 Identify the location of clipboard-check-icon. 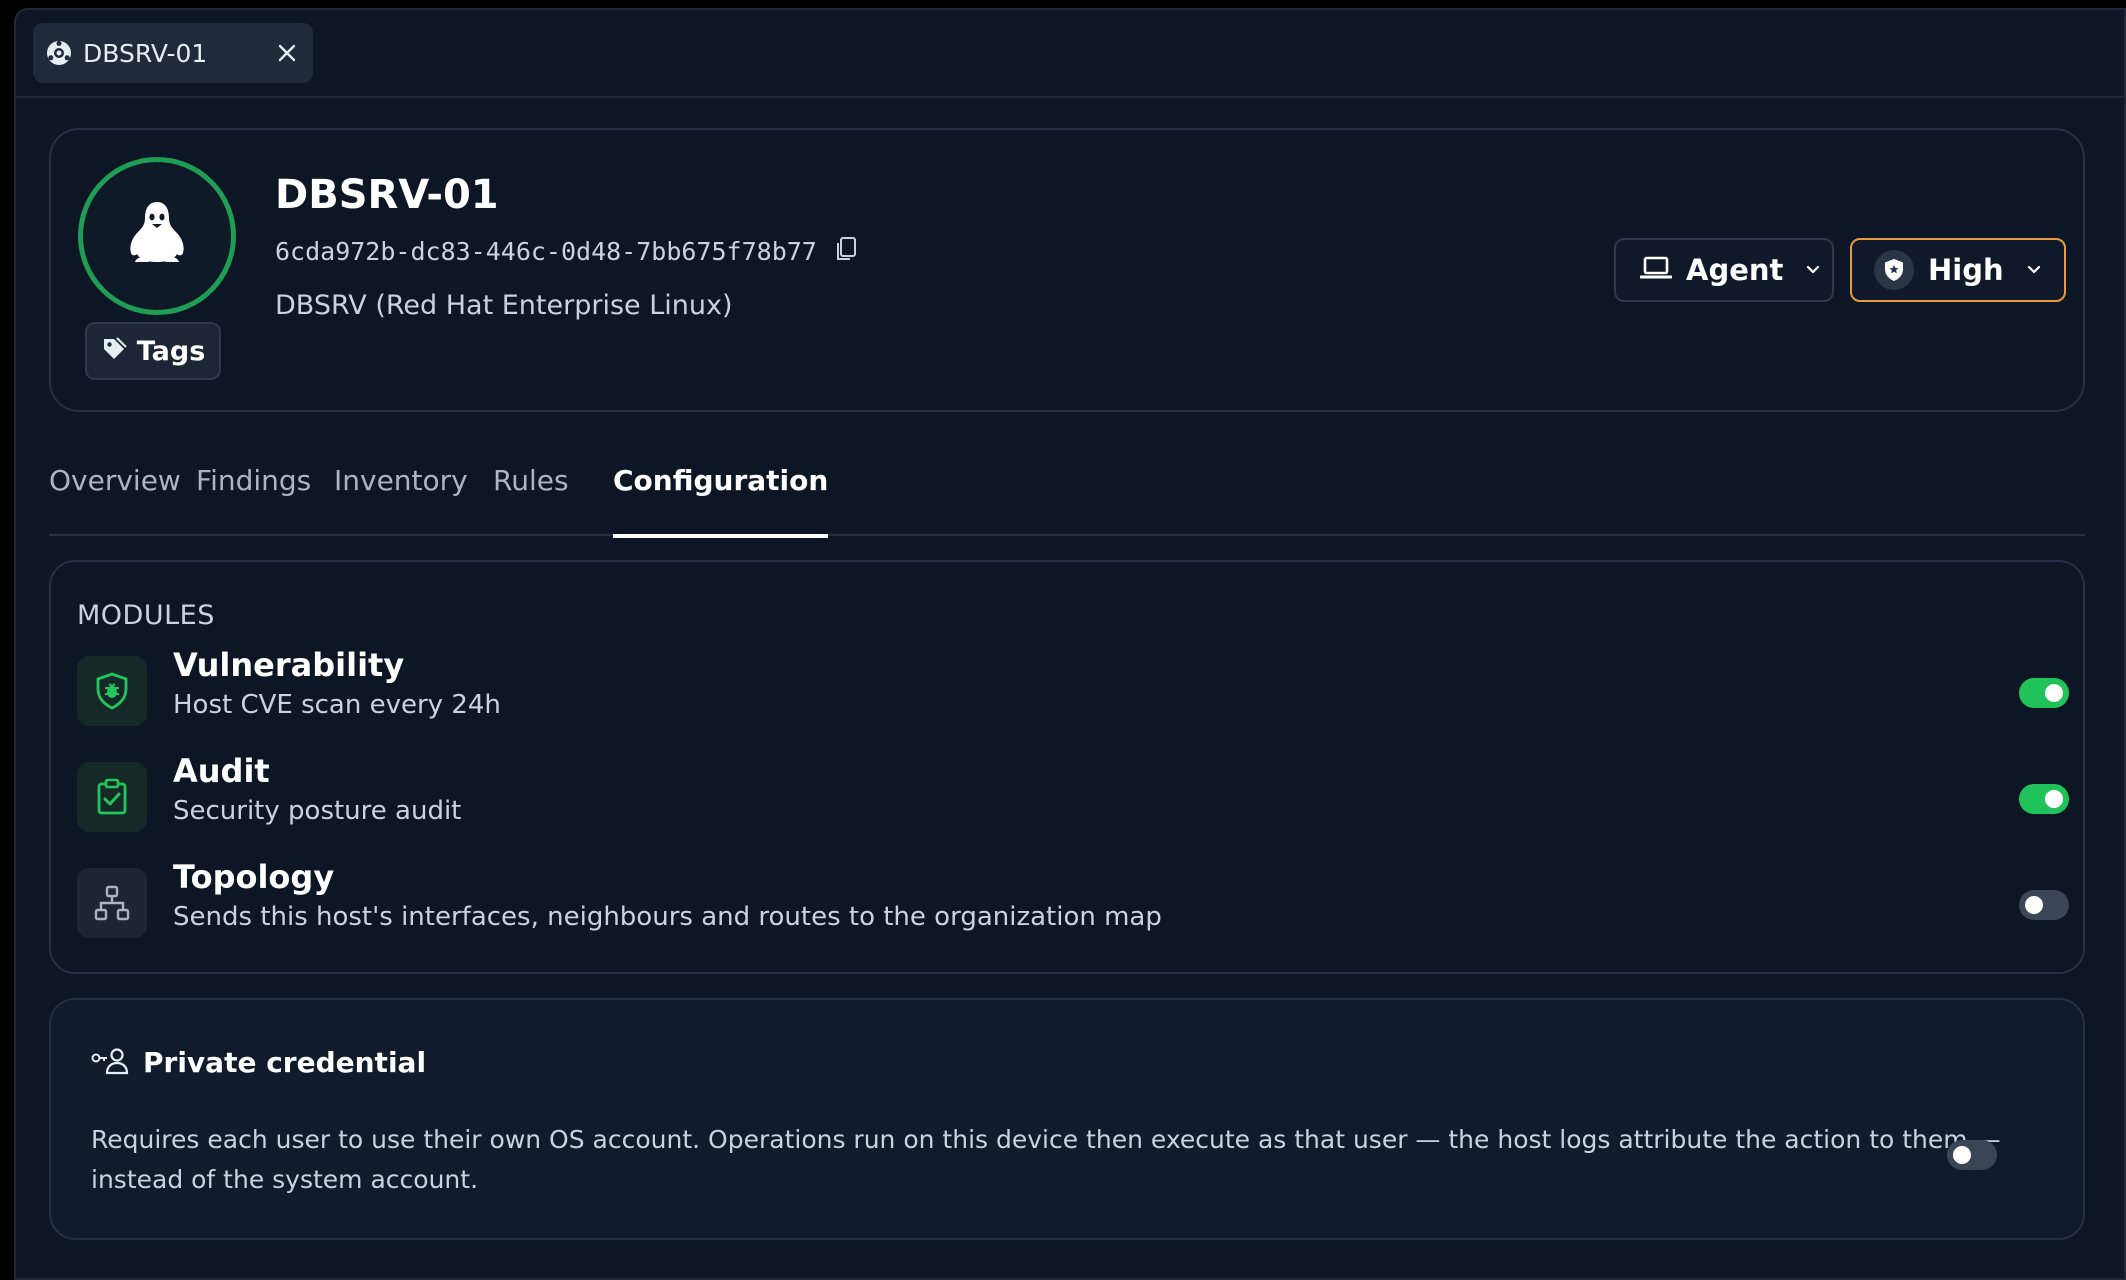
(112, 797).